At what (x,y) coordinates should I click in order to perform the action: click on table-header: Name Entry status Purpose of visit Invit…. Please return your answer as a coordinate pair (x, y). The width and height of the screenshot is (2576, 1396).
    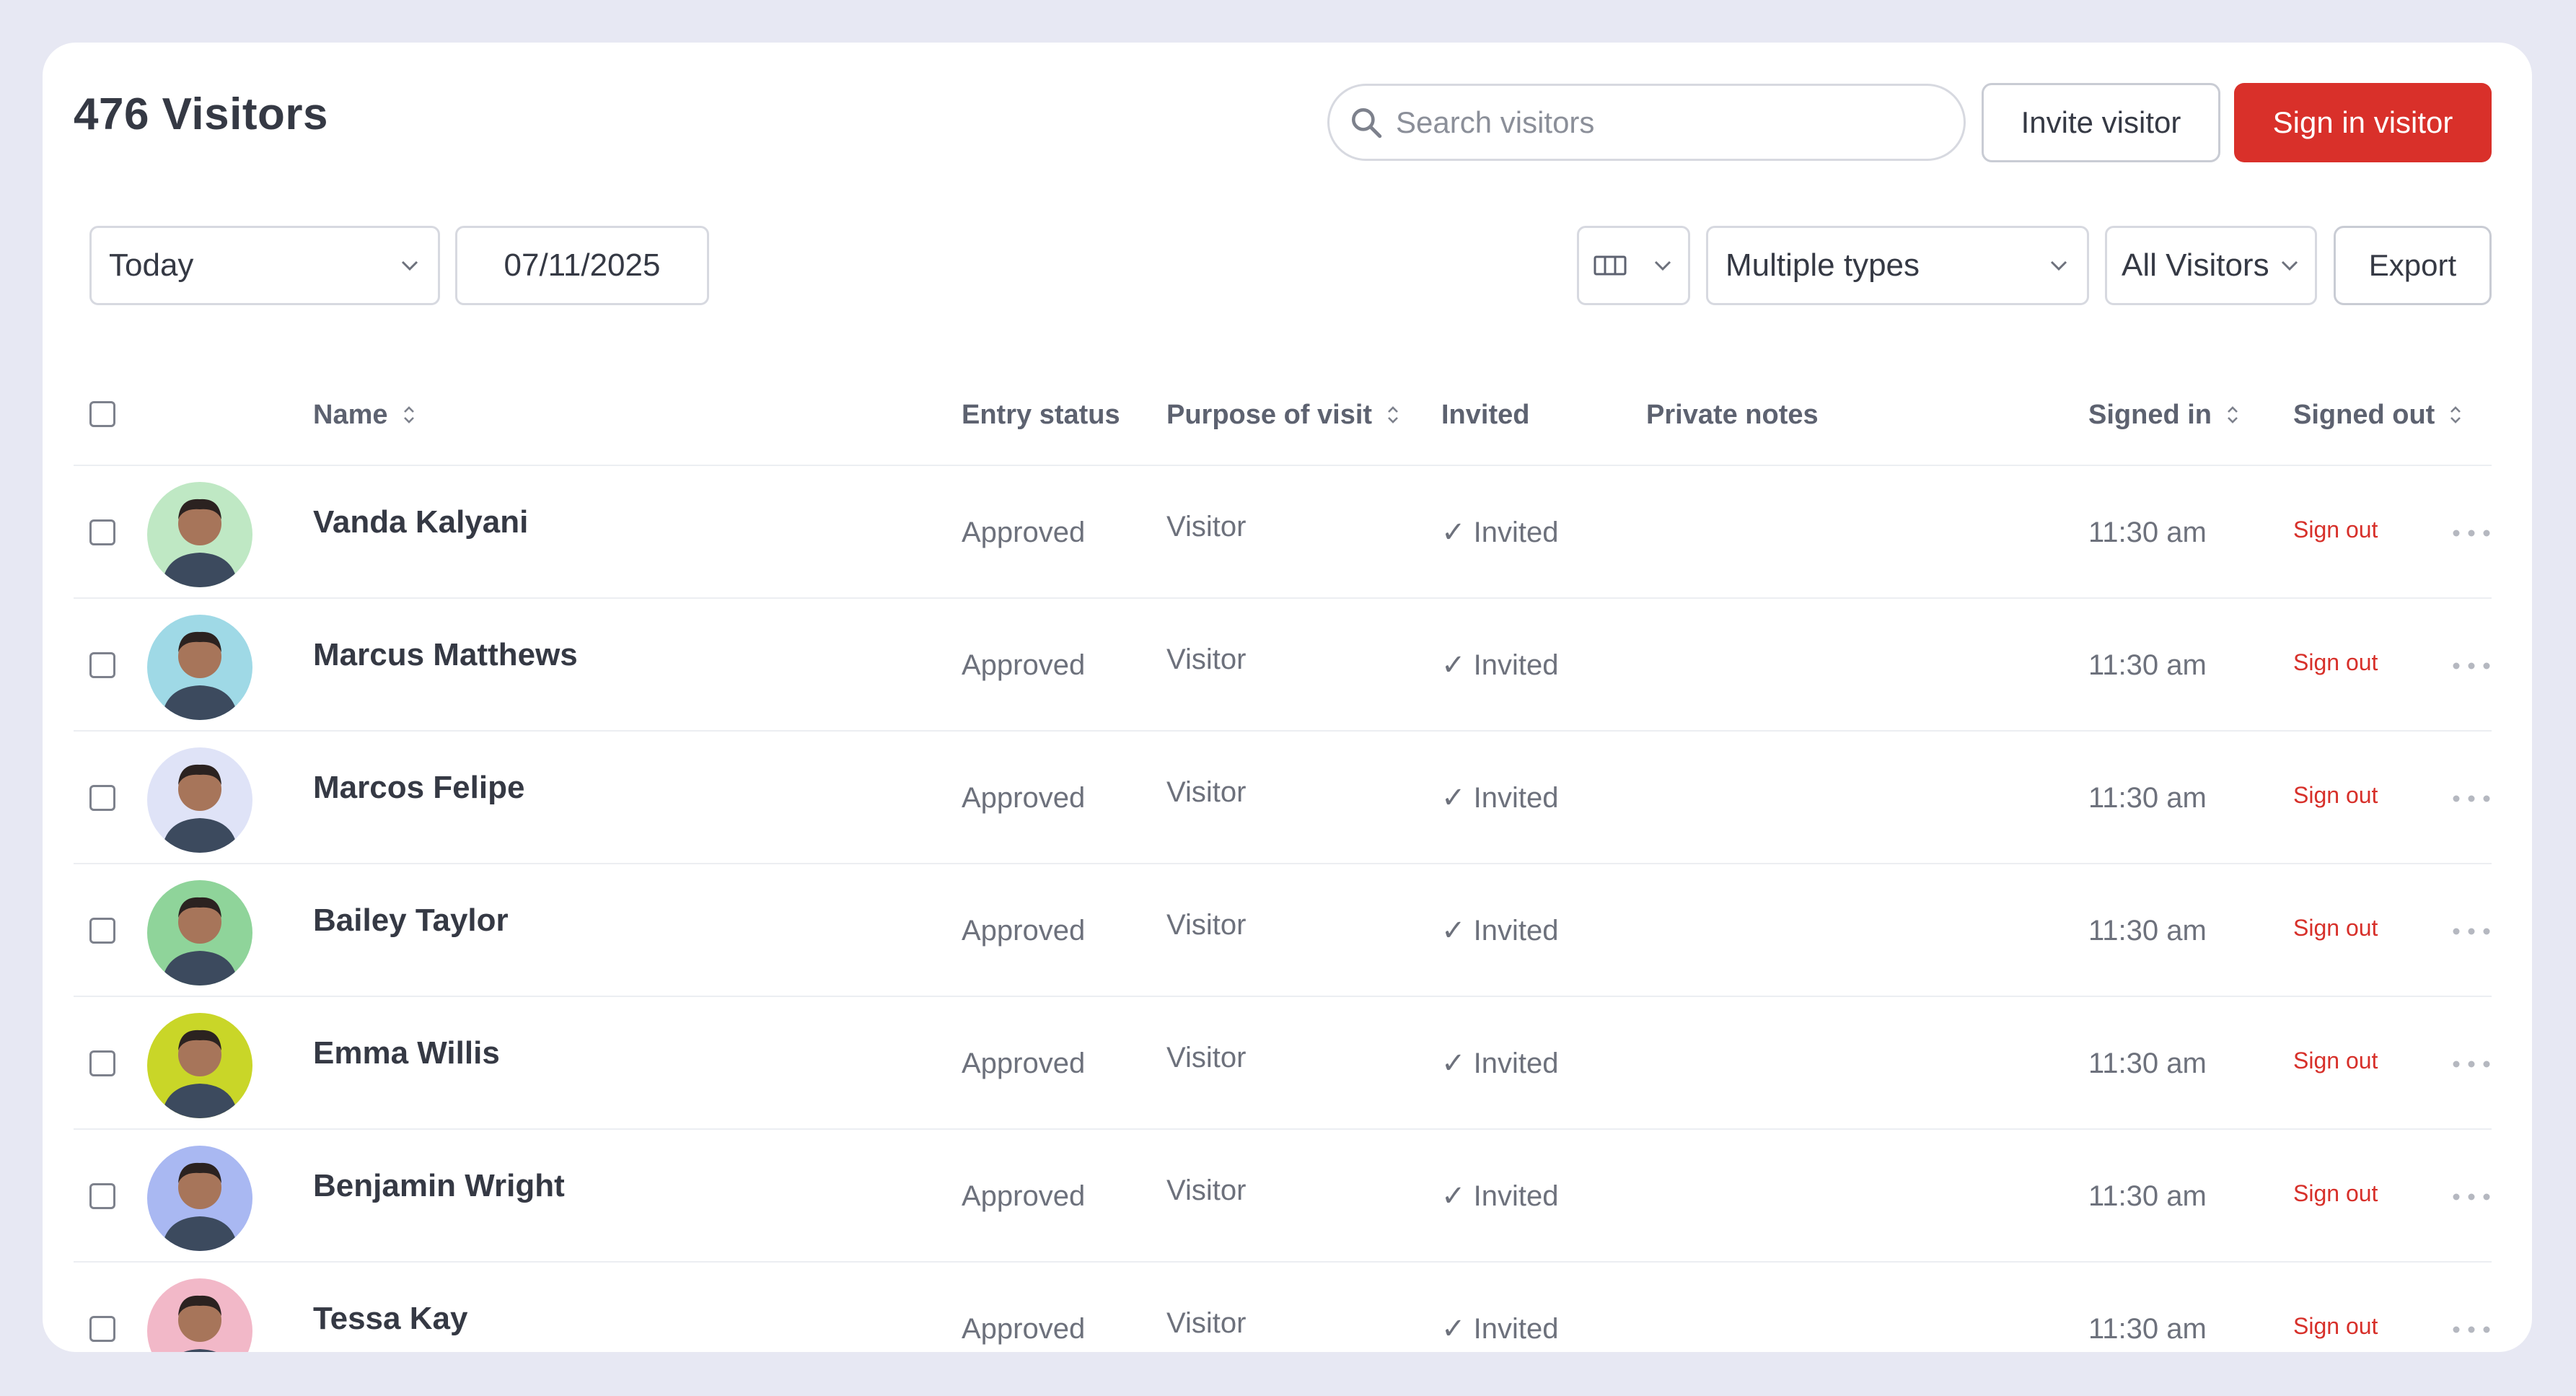
    Looking at the image, I should click on (1283, 415).